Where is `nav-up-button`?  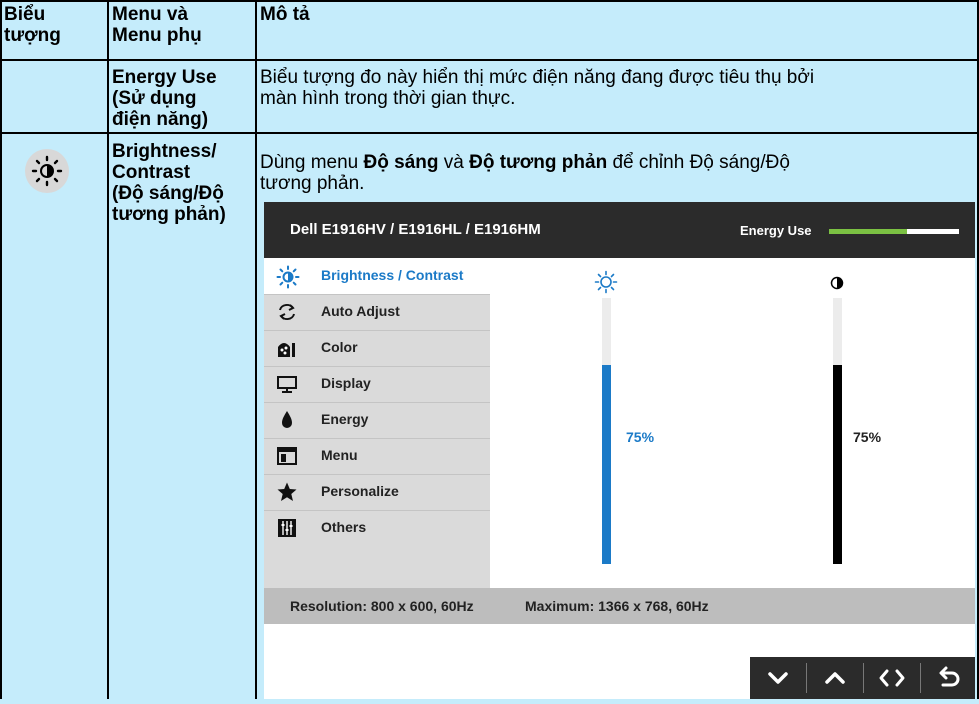
nav-up-button is located at coordinates (835, 678).